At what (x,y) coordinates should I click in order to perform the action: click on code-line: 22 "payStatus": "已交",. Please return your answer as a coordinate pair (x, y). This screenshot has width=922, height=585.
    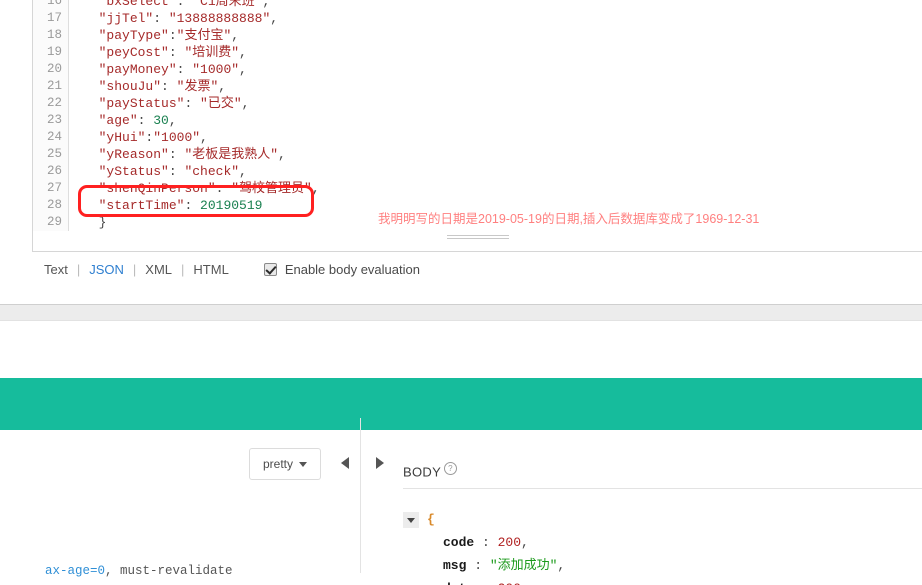
    Looking at the image, I should click on (477, 103).